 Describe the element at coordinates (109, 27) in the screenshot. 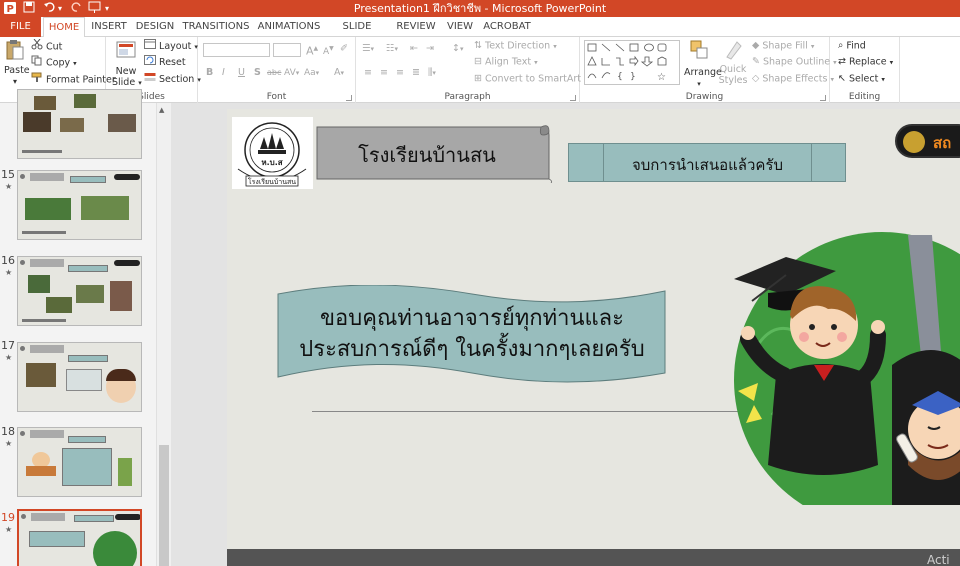

I see `tab-insert: INSERT` at that location.